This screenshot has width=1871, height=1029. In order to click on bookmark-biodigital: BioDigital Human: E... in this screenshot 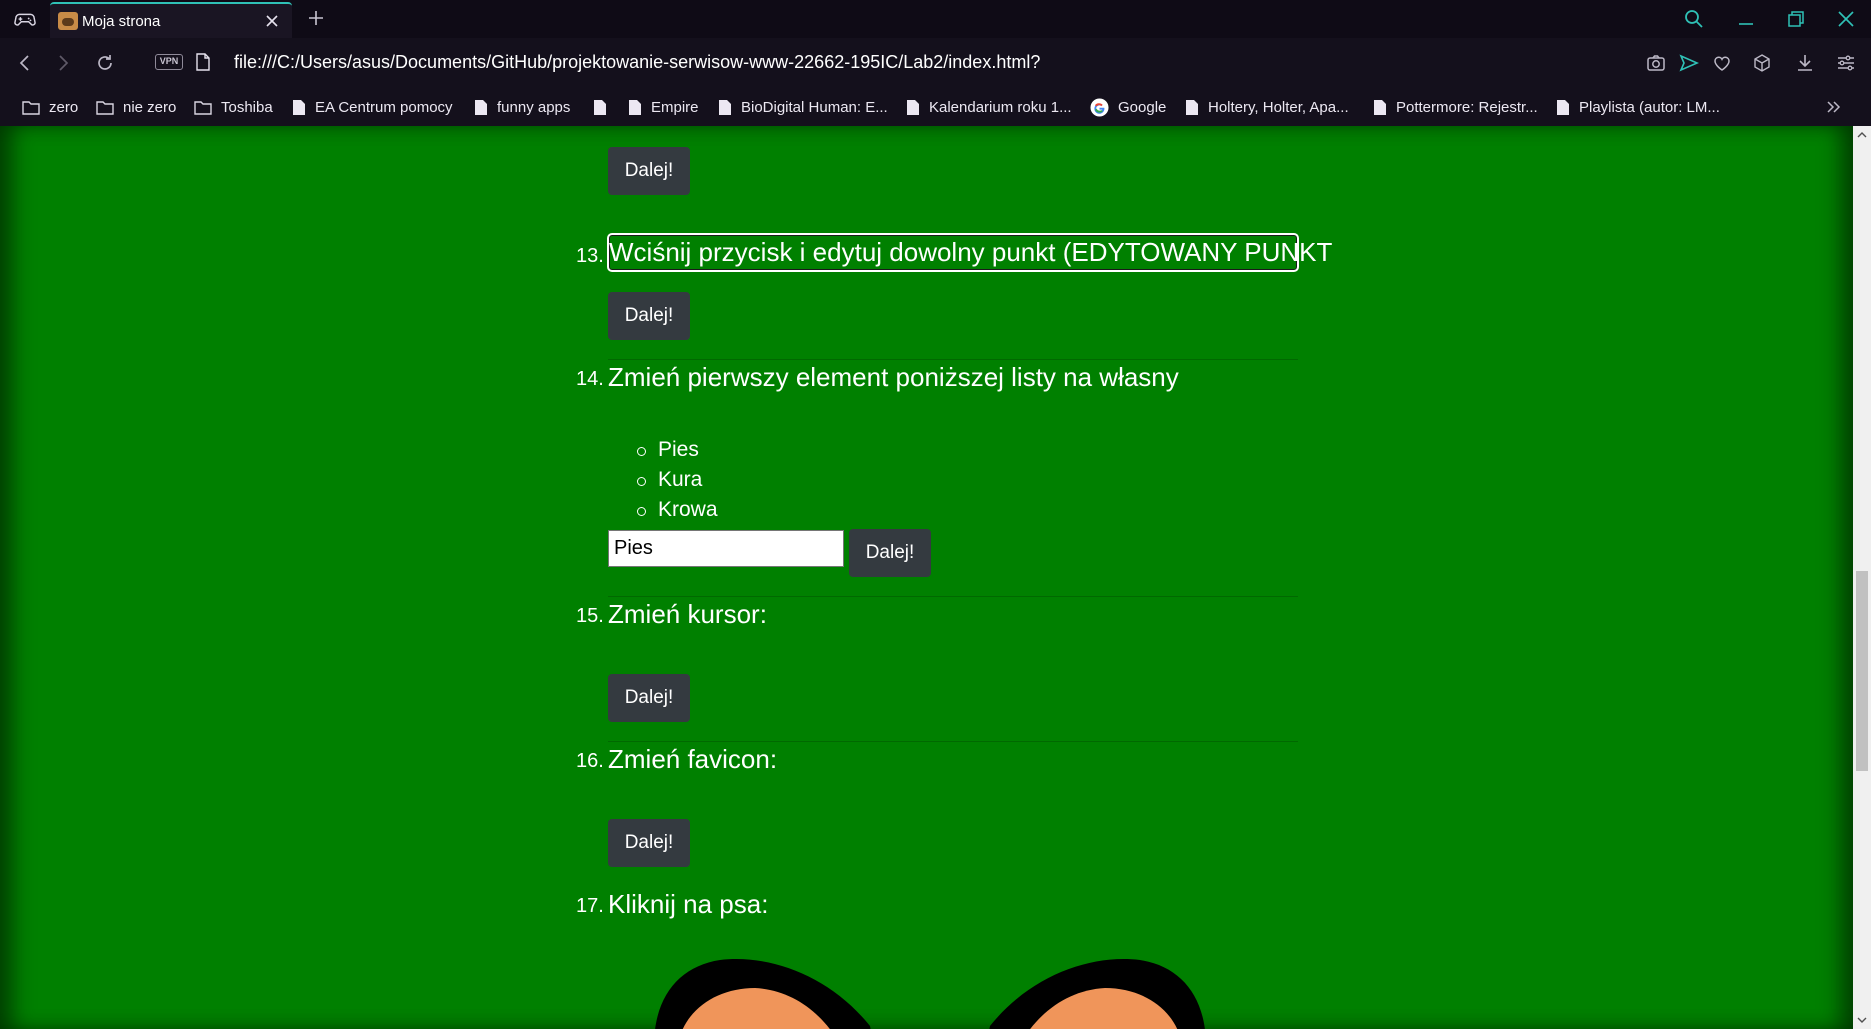, I will do `click(803, 107)`.